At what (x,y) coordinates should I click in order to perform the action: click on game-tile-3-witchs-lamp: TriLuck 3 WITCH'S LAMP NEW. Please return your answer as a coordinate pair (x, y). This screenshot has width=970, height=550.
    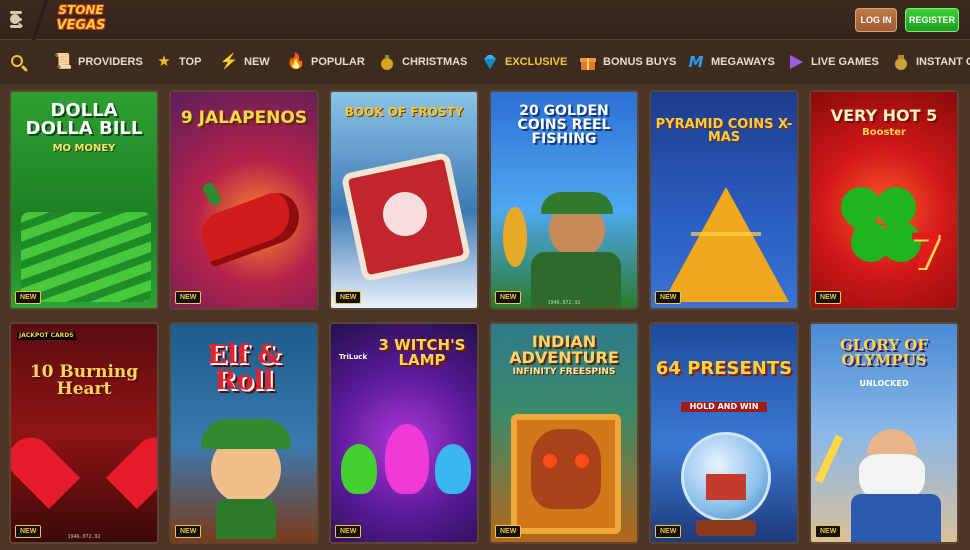
    Looking at the image, I should click on (404, 433).